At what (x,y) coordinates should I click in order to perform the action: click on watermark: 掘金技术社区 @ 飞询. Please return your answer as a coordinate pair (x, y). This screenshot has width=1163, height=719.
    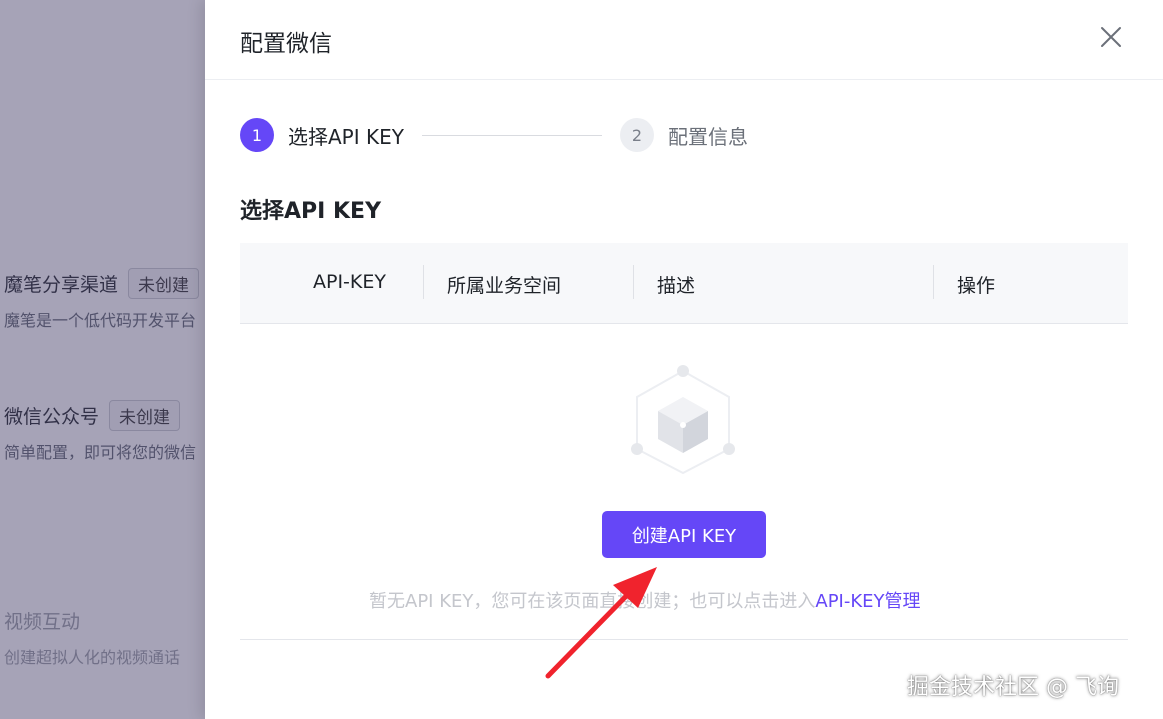
    Looking at the image, I should click on (1013, 687).